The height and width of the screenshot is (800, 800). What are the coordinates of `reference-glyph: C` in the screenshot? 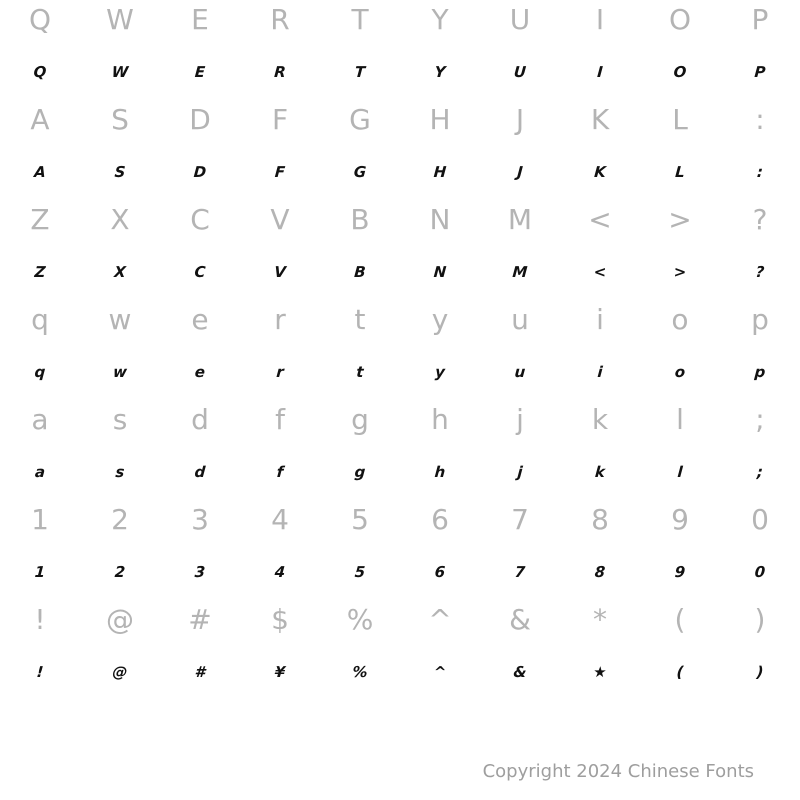 It's located at (200, 219).